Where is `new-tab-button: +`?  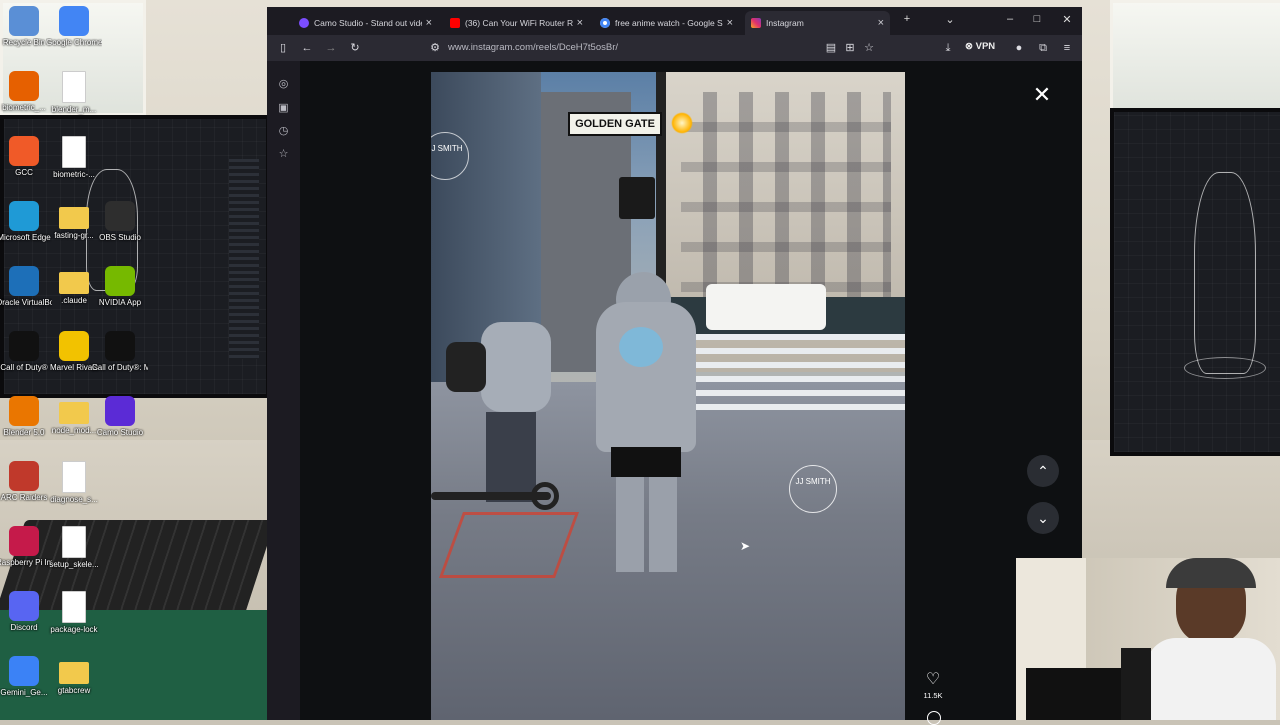
new-tab-button: + is located at coordinates (907, 19).